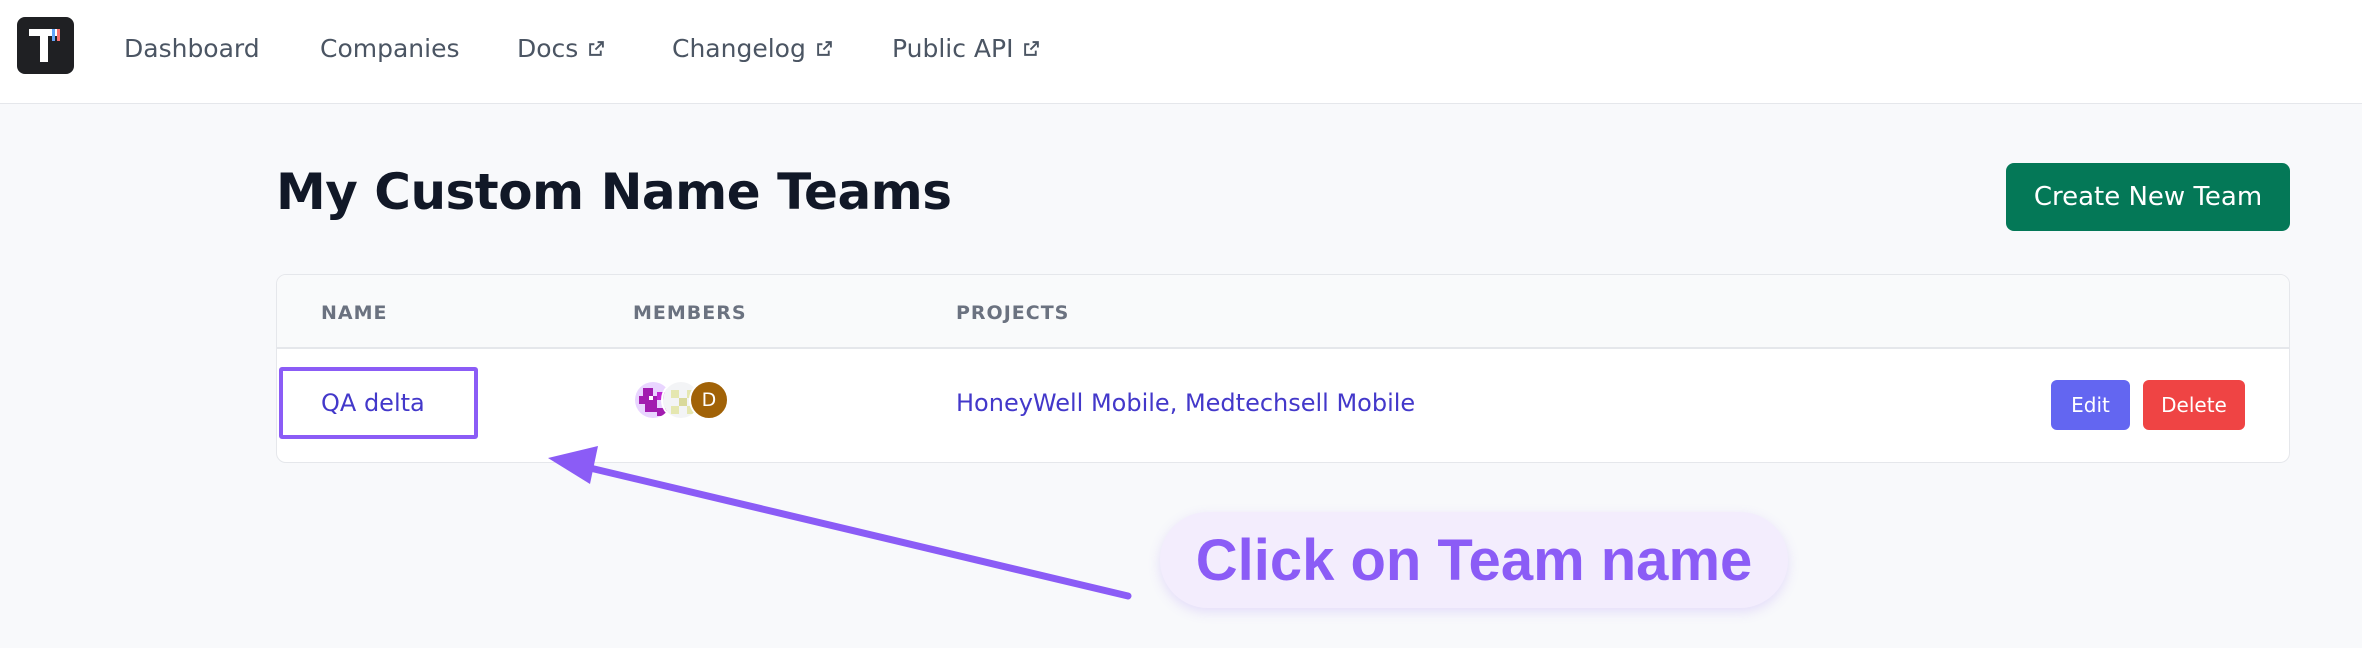 Image resolution: width=2362 pixels, height=648 pixels. I want to click on page-title: My Custom Name Teams, so click(614, 192).